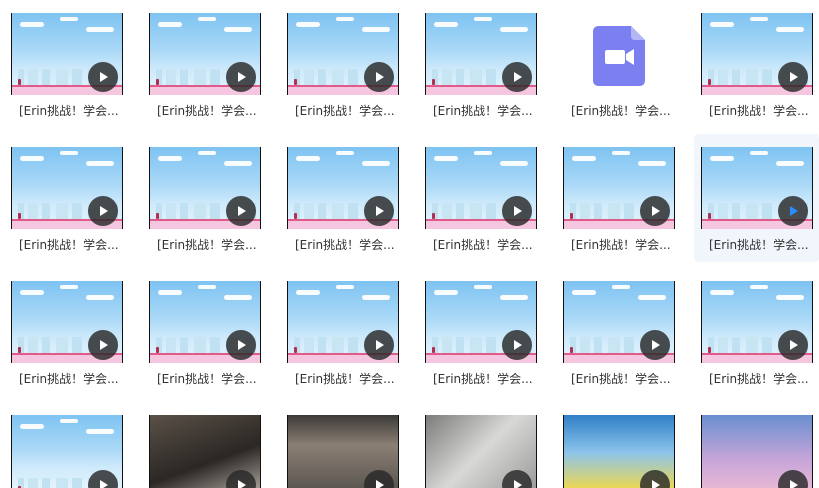 This screenshot has height=488, width=819. What do you see at coordinates (619, 56) in the screenshot?
I see `video-file-icon` at bounding box center [619, 56].